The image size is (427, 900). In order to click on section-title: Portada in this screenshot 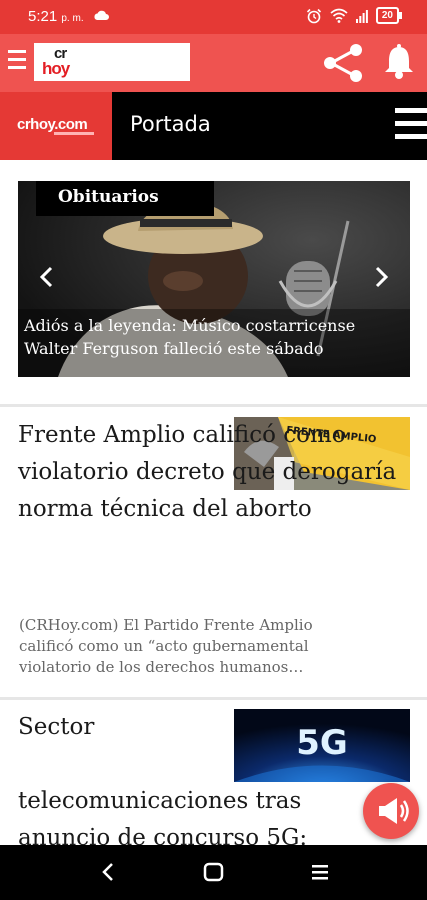, I will do `click(170, 124)`.